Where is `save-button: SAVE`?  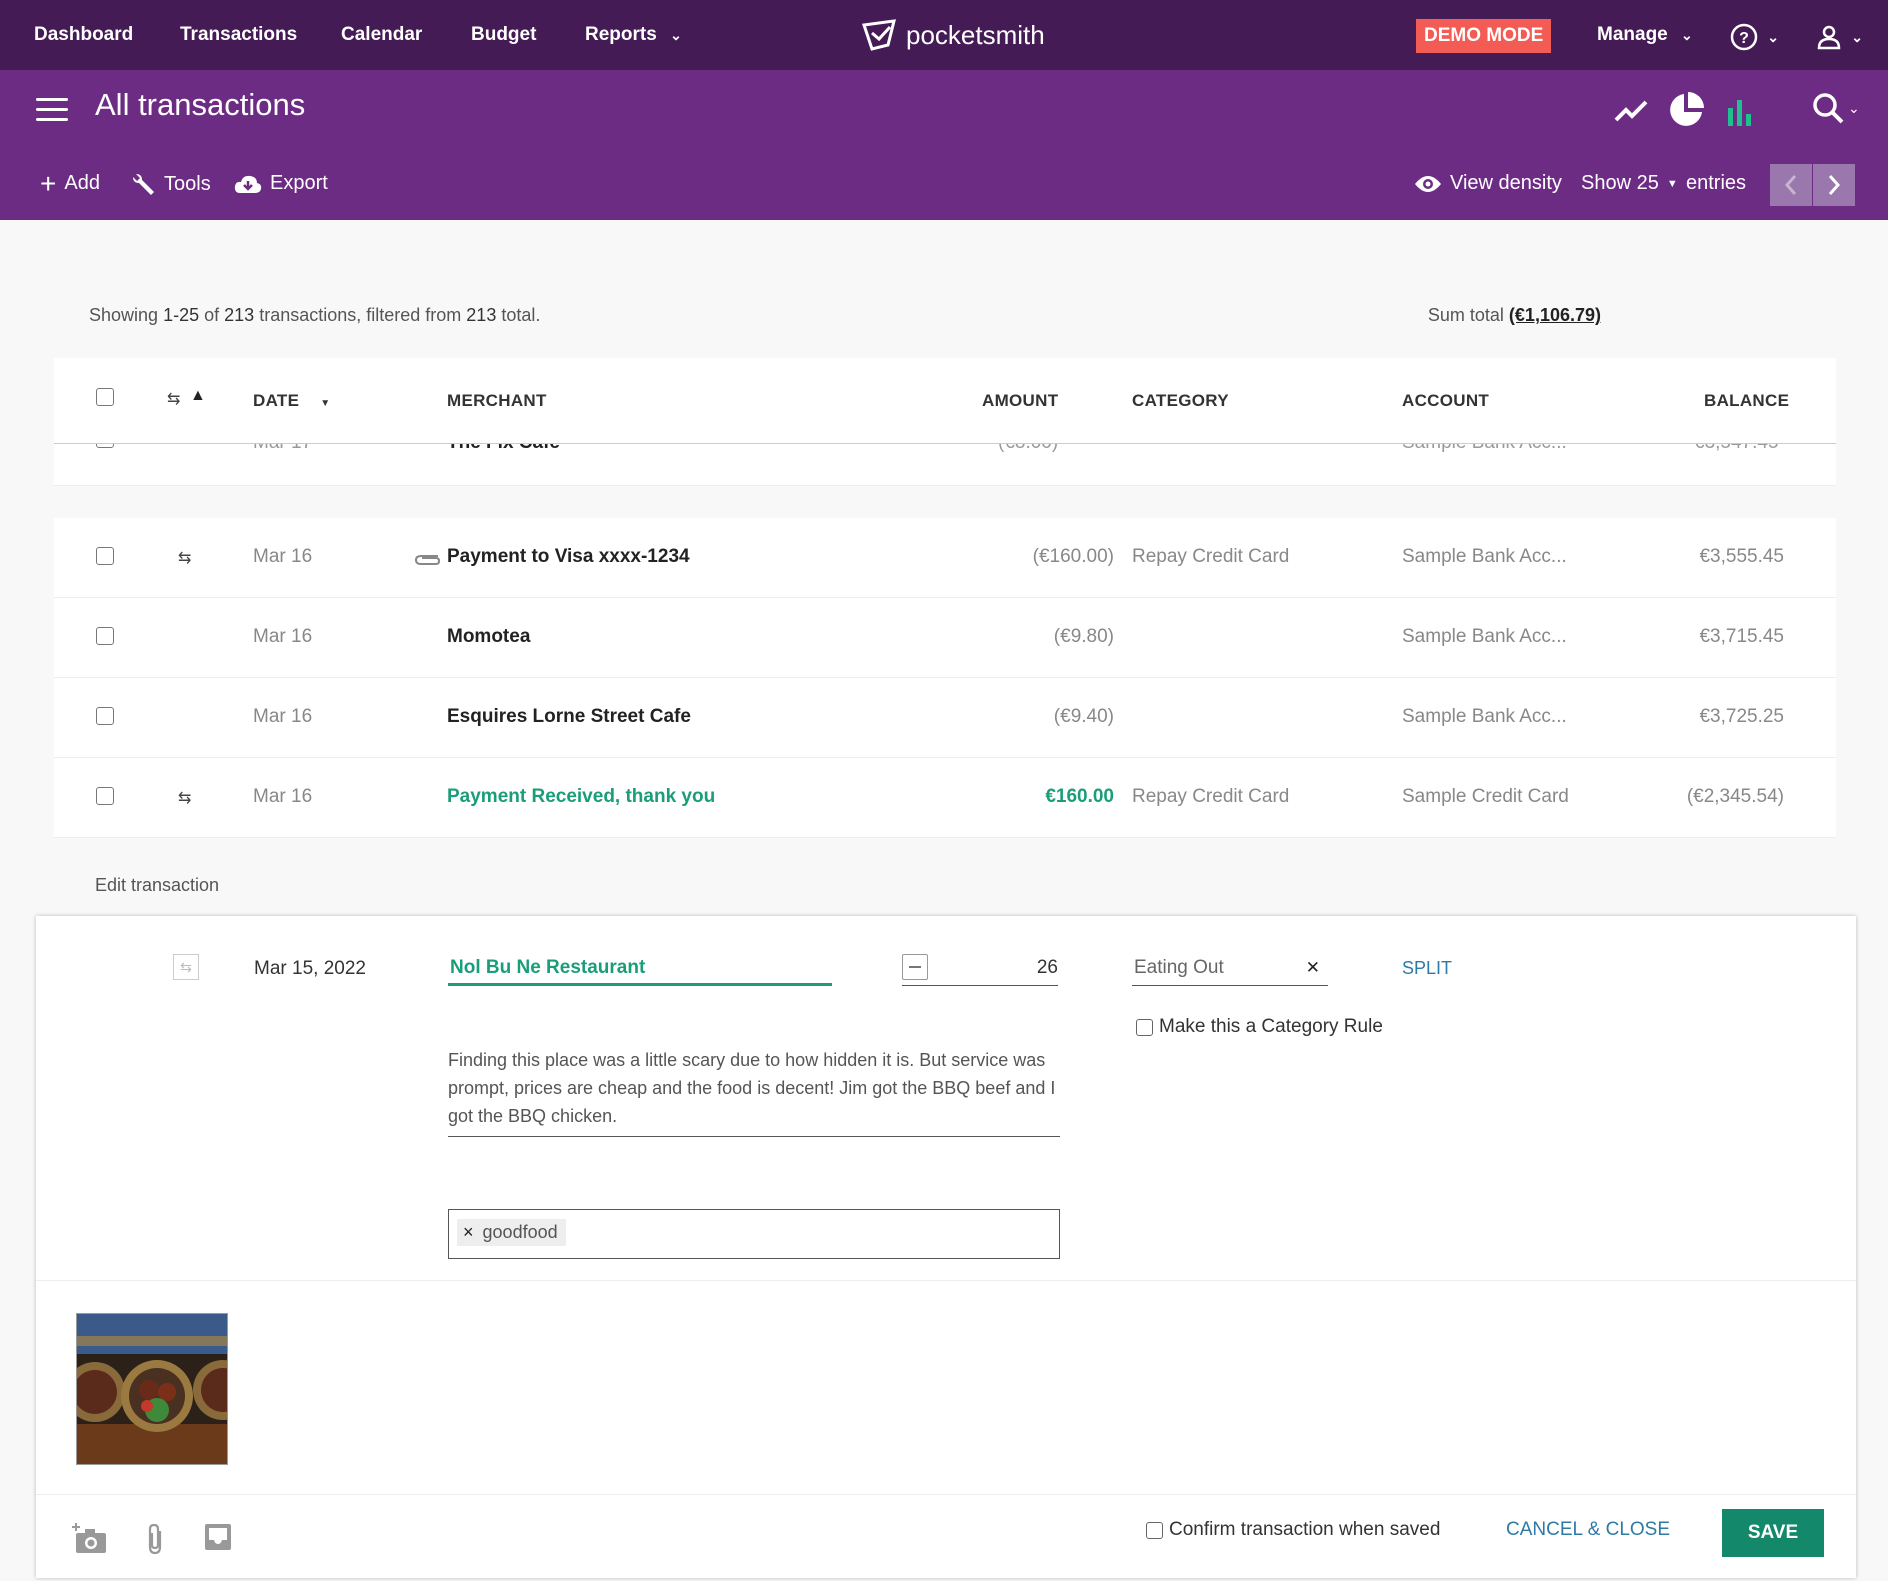 save-button: SAVE is located at coordinates (1773, 1533).